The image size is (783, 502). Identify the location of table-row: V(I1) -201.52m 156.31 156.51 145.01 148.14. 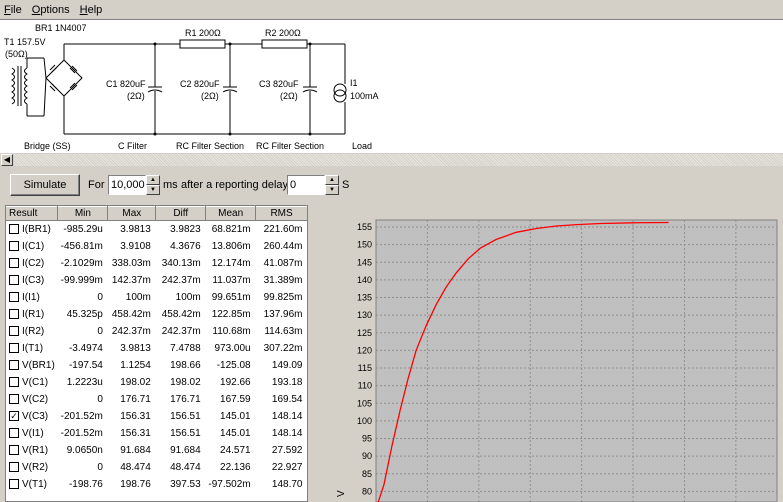
(156, 433).